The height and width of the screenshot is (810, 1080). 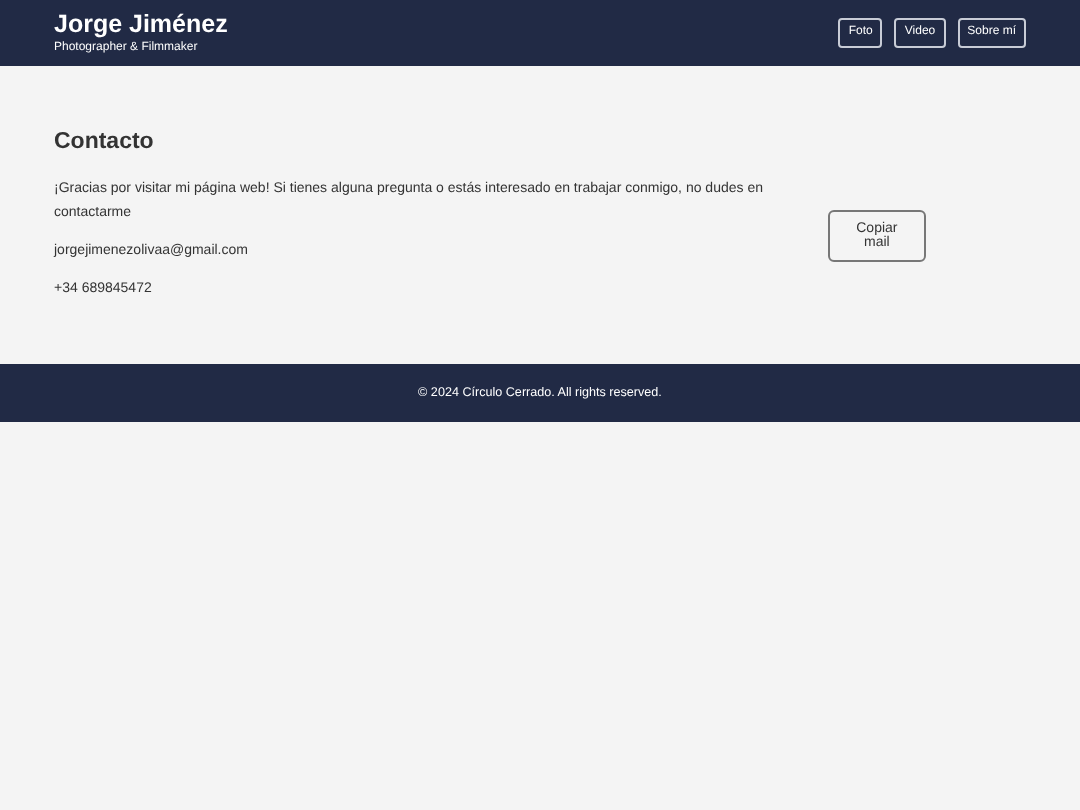 I want to click on section-heading: Contacto, so click(x=105, y=142).